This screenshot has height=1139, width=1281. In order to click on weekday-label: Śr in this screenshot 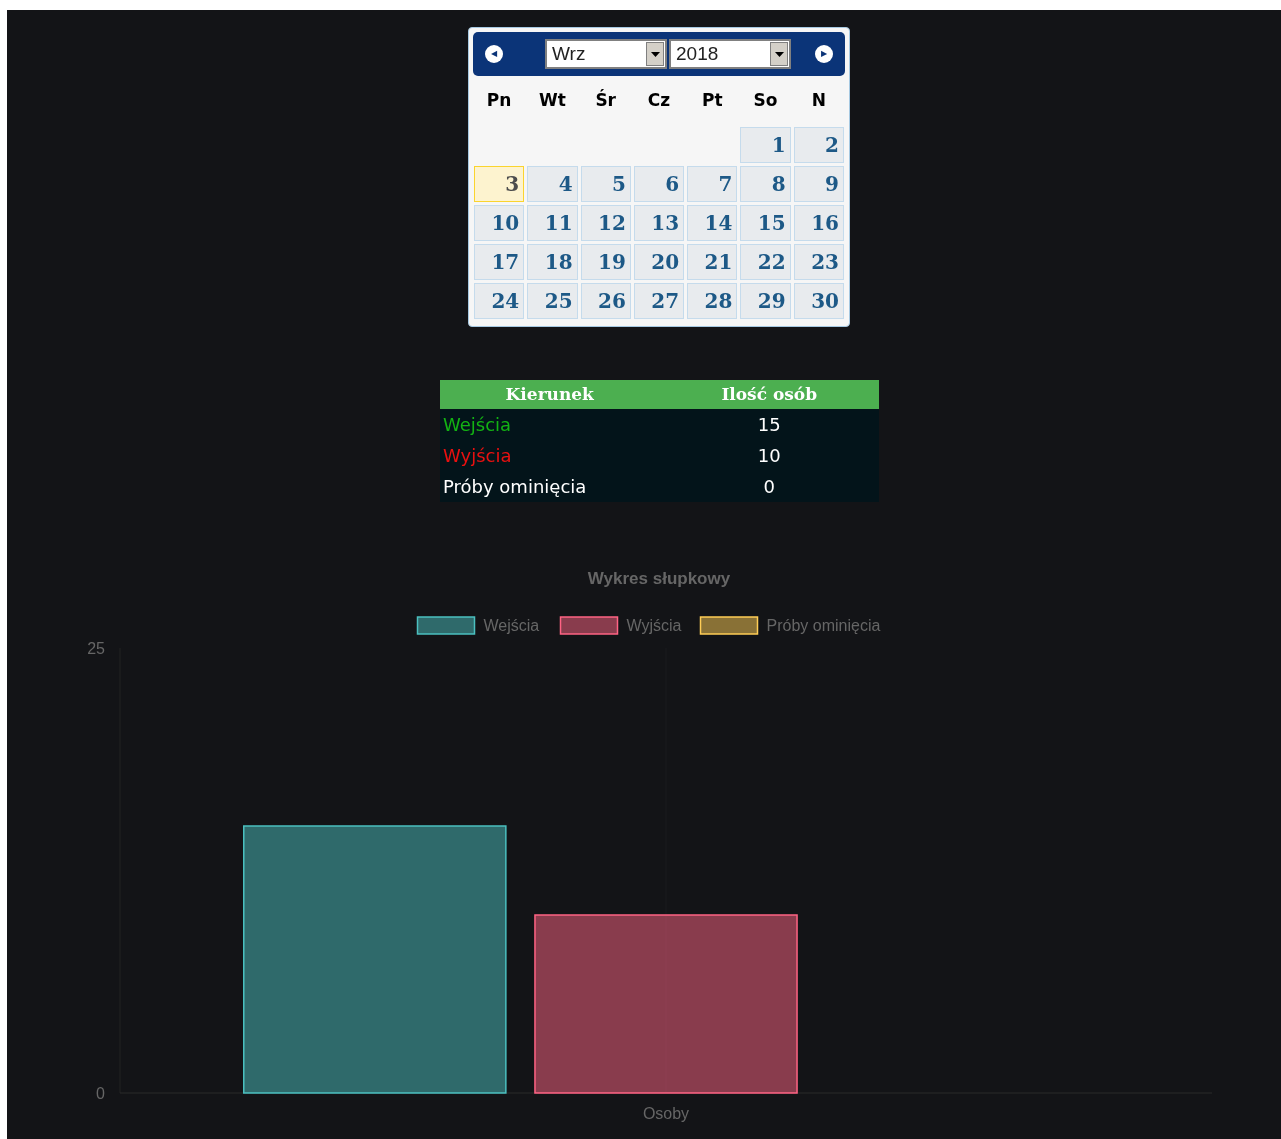, I will do `click(605, 100)`.